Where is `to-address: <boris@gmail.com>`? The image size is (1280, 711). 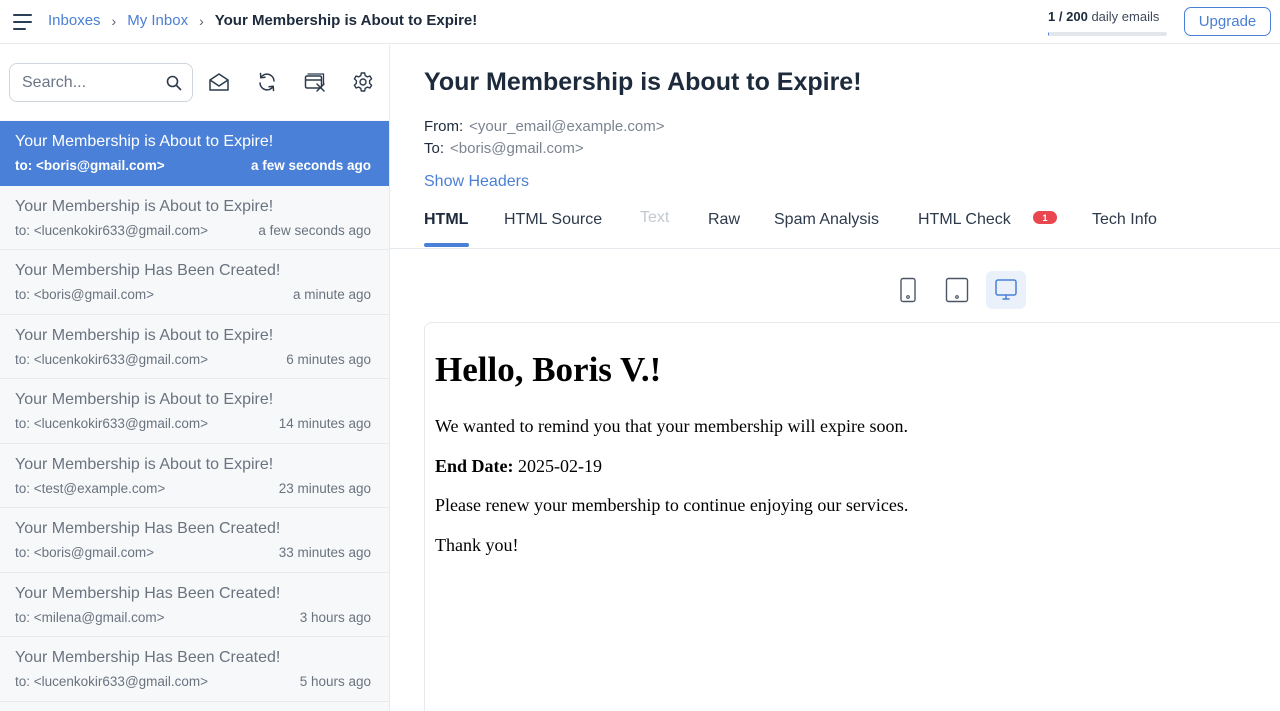
to-address: <boris@gmail.com> is located at coordinates (517, 148).